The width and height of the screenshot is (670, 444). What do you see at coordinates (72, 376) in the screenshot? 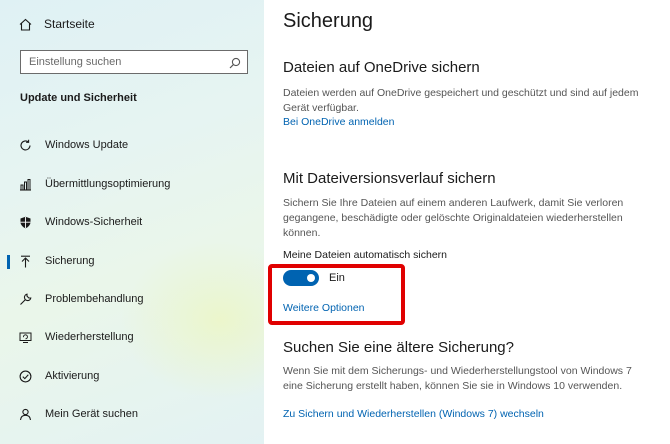
I see `sidebar-item-label: Aktivierung` at bounding box center [72, 376].